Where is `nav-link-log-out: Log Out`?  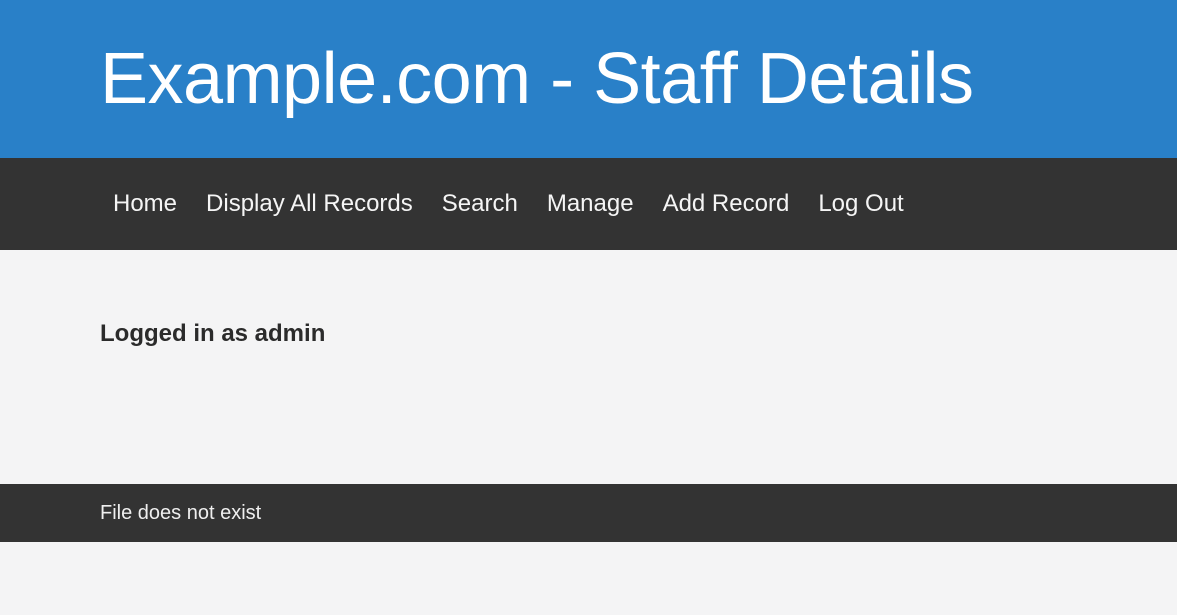
nav-link-log-out: Log Out is located at coordinates (860, 204).